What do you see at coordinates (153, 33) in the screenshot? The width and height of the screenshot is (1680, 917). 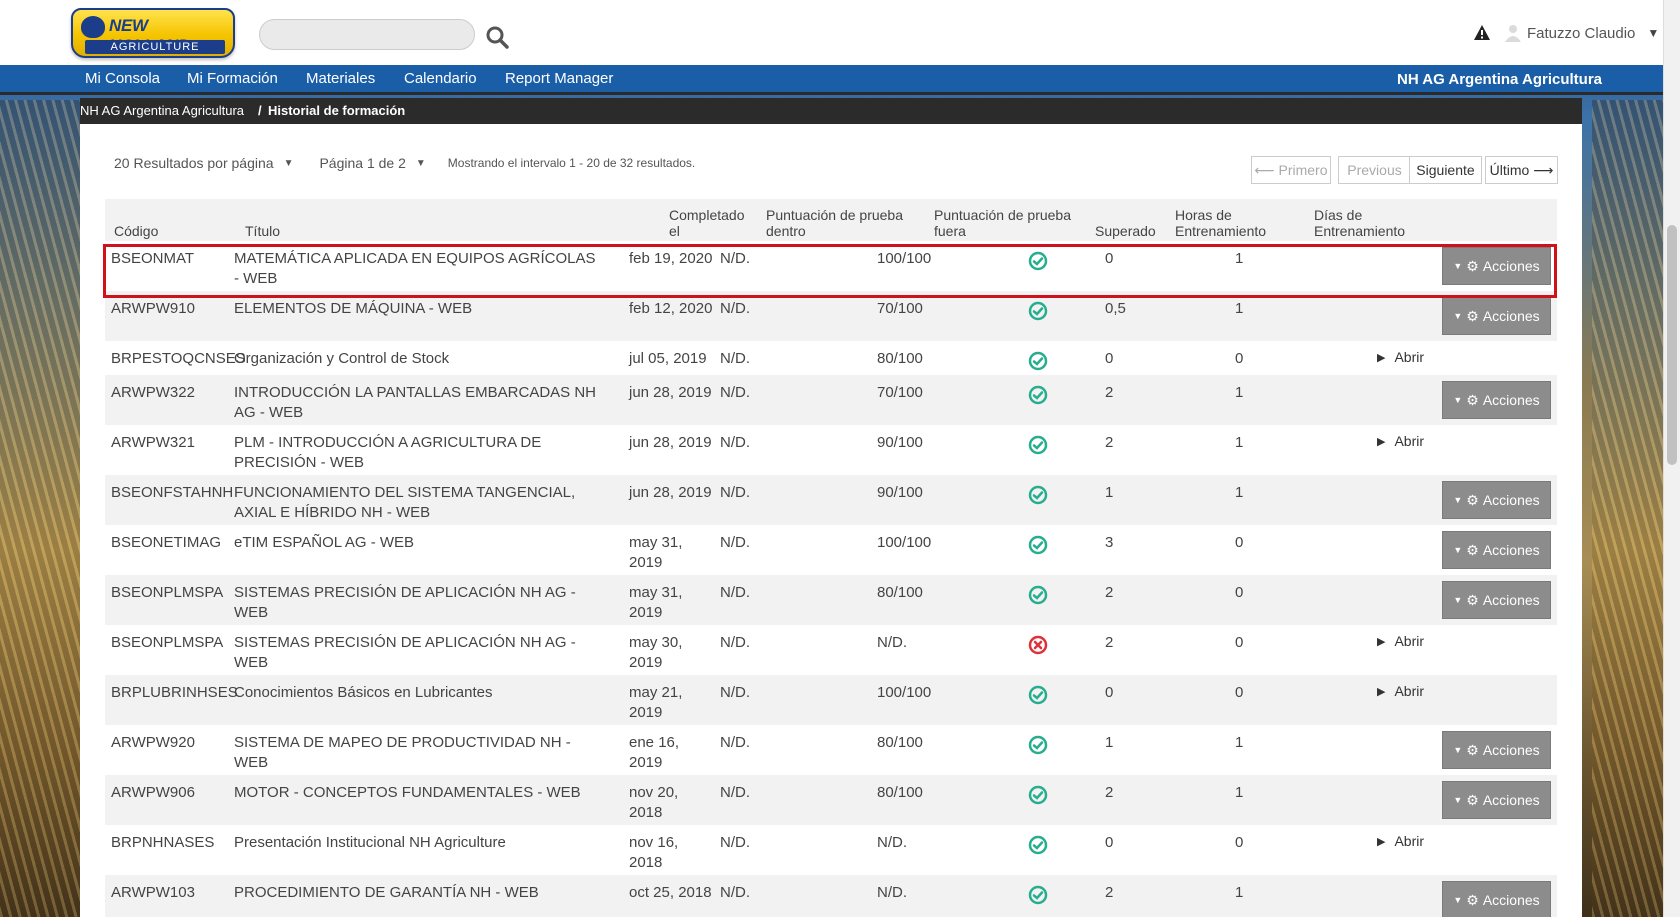 I see `new-holland-logo: NEW HOLLAND AGRICULTURE` at bounding box center [153, 33].